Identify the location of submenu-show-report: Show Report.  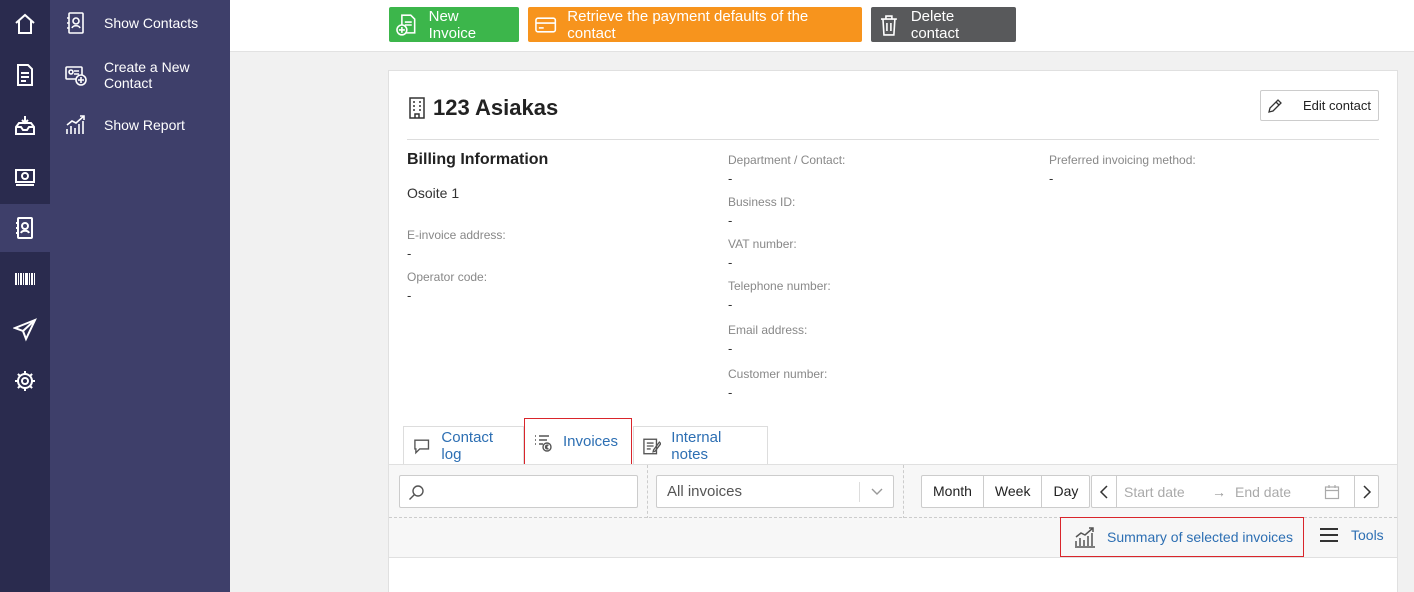
(124, 125).